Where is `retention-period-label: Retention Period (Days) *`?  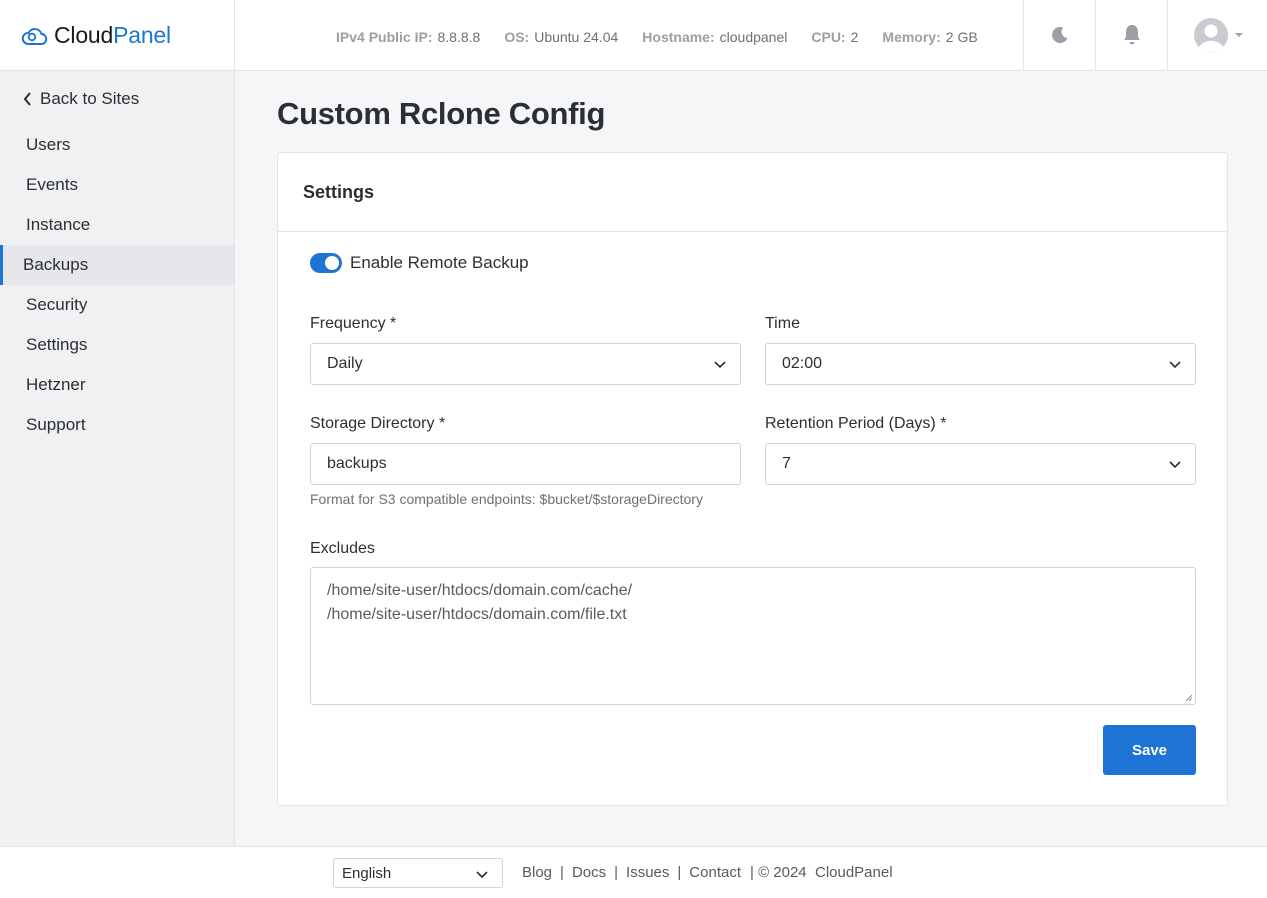
retention-period-label: Retention Period (Days) * is located at coordinates (856, 423).